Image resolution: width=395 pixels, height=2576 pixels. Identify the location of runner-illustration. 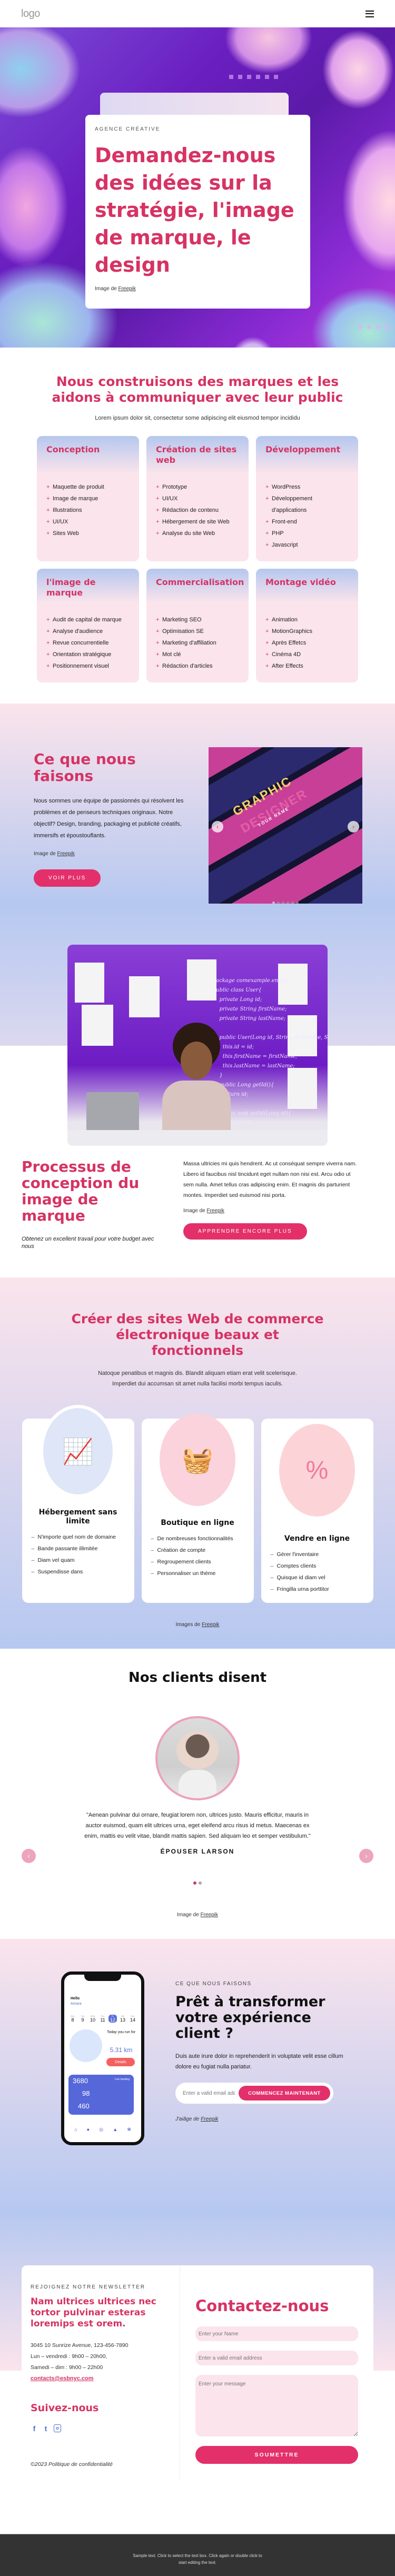
(86, 2045).